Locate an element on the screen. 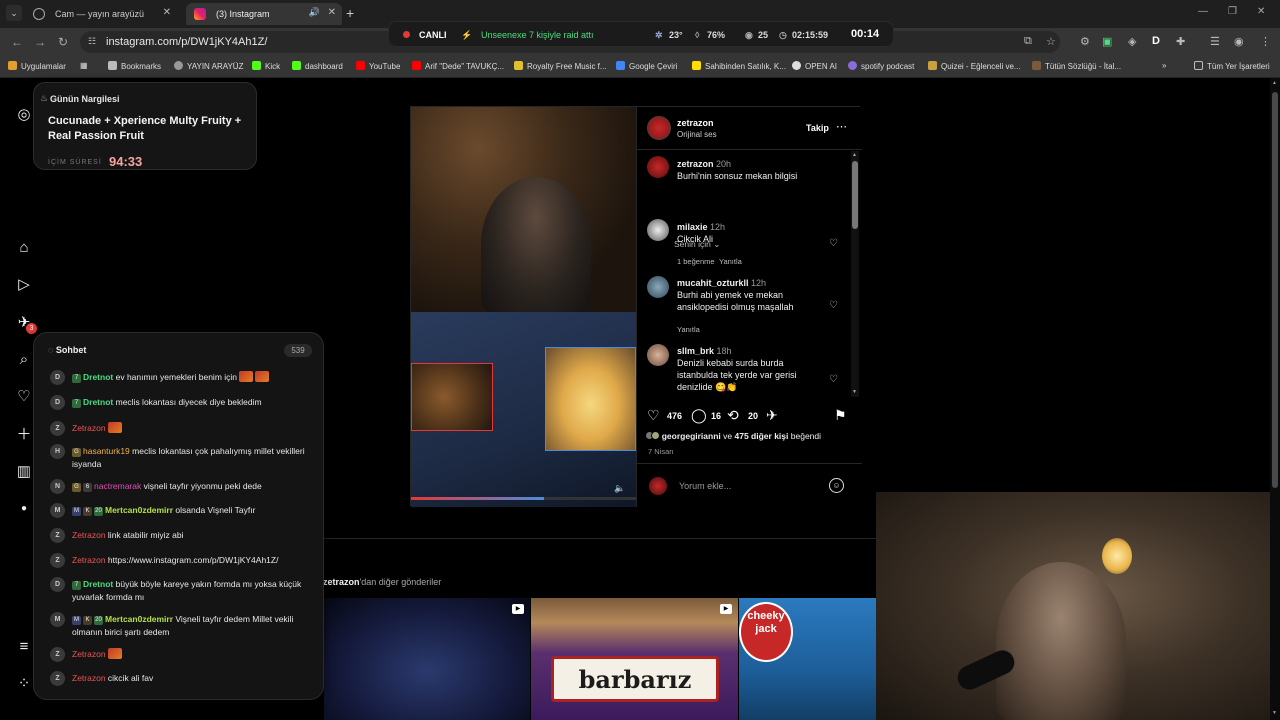  speaker-icon: 🔊 is located at coordinates (314, 12).